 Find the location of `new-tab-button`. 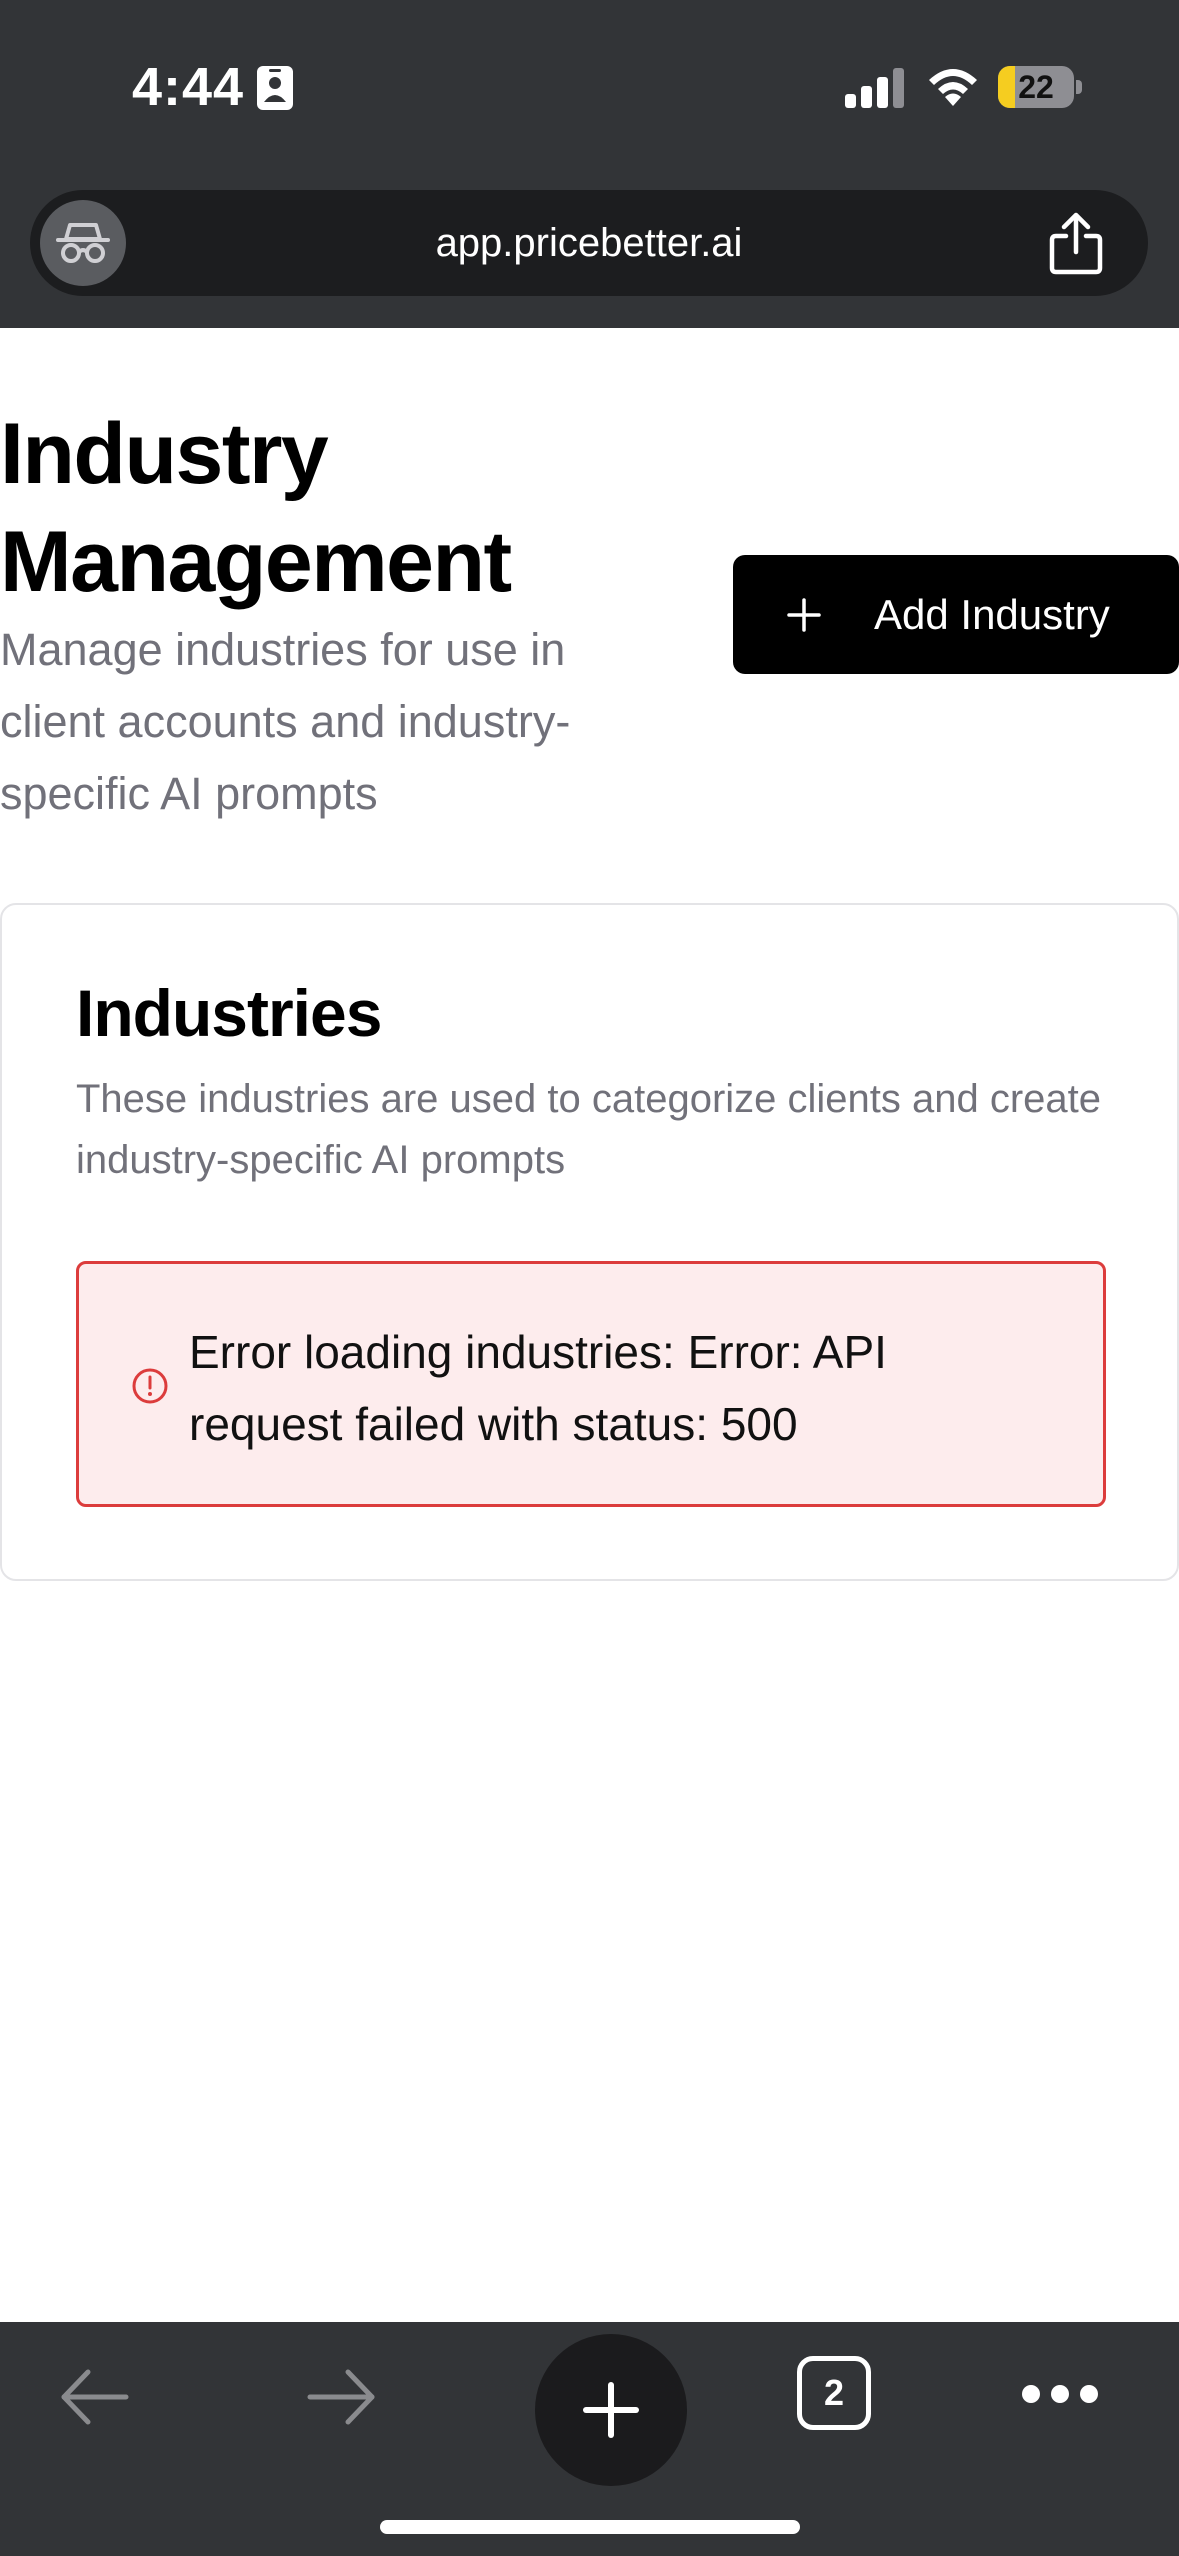

new-tab-button is located at coordinates (611, 2410).